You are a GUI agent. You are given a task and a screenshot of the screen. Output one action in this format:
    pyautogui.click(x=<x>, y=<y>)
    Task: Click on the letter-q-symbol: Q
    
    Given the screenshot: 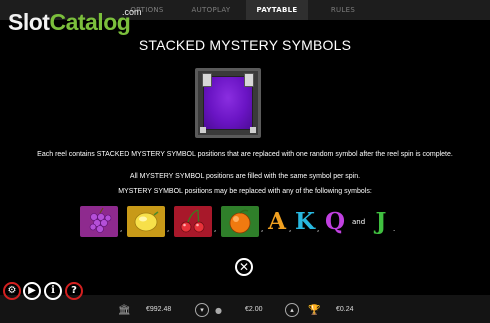 What is the action you would take?
    pyautogui.click(x=335, y=221)
    